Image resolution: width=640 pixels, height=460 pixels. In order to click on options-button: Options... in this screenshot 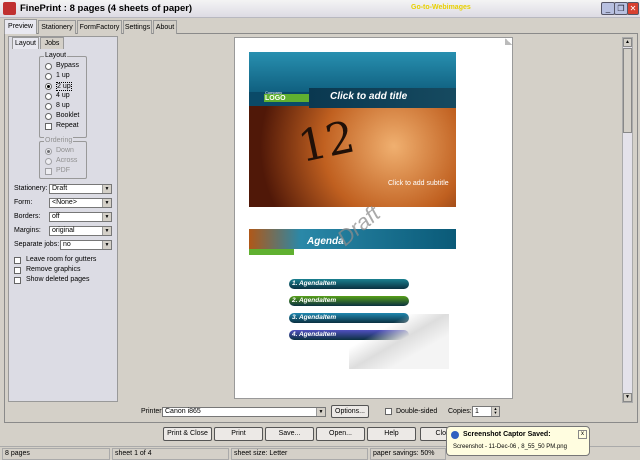, I will do `click(350, 411)`.